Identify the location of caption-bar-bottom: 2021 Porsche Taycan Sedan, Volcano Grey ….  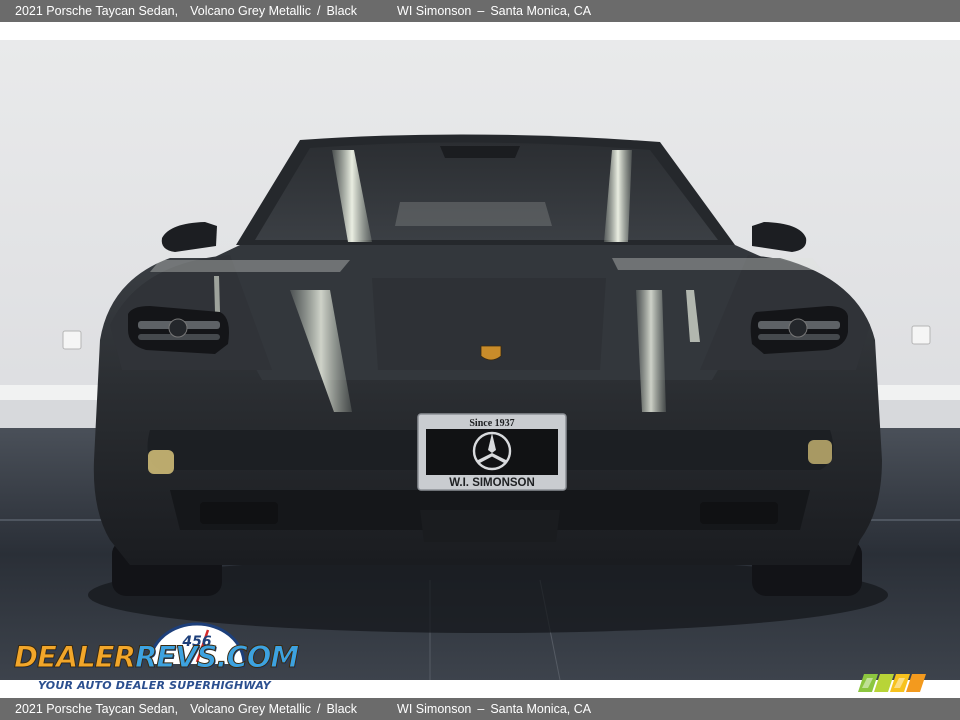
(480, 709).